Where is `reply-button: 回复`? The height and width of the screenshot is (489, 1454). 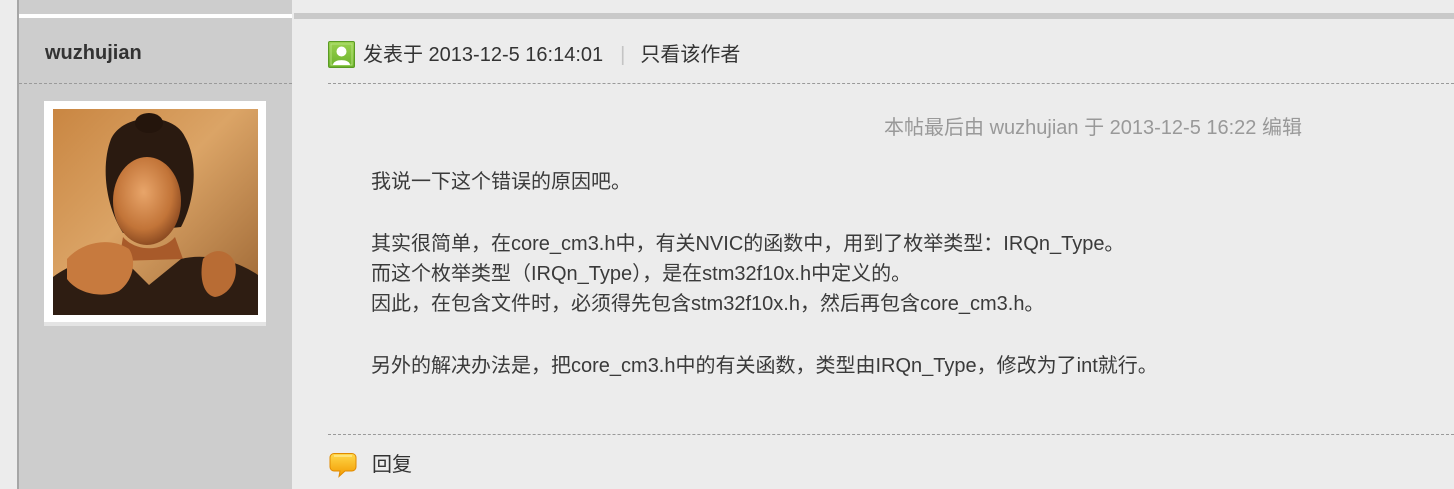 reply-button: 回复 is located at coordinates (370, 465).